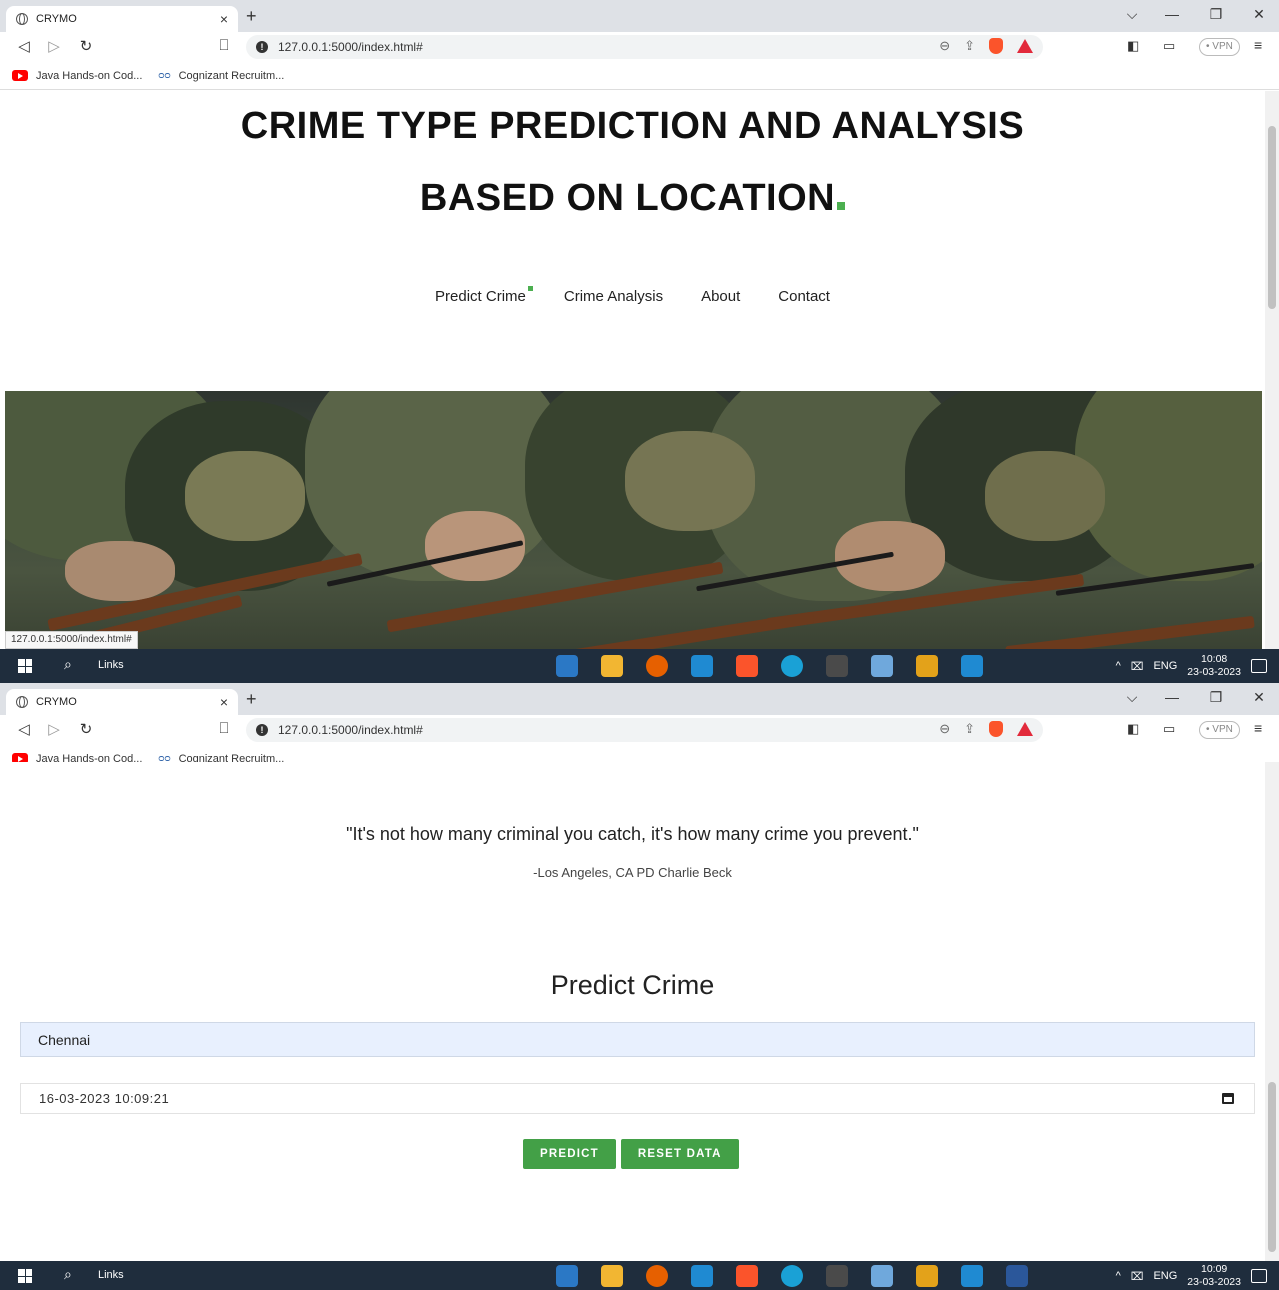 The height and width of the screenshot is (1290, 1279). I want to click on word-icon, so click(1017, 1276).